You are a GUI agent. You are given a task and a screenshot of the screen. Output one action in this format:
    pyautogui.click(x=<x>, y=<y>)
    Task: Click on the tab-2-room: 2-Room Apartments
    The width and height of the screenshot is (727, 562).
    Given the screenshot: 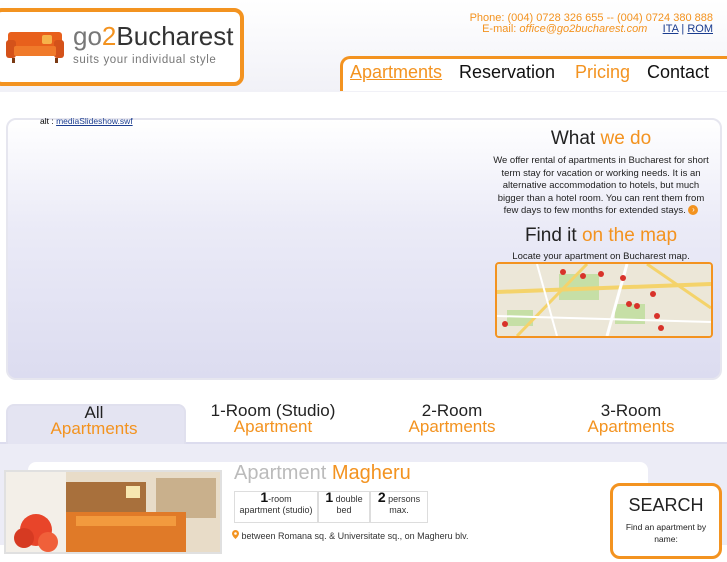 What is the action you would take?
    pyautogui.click(x=452, y=418)
    